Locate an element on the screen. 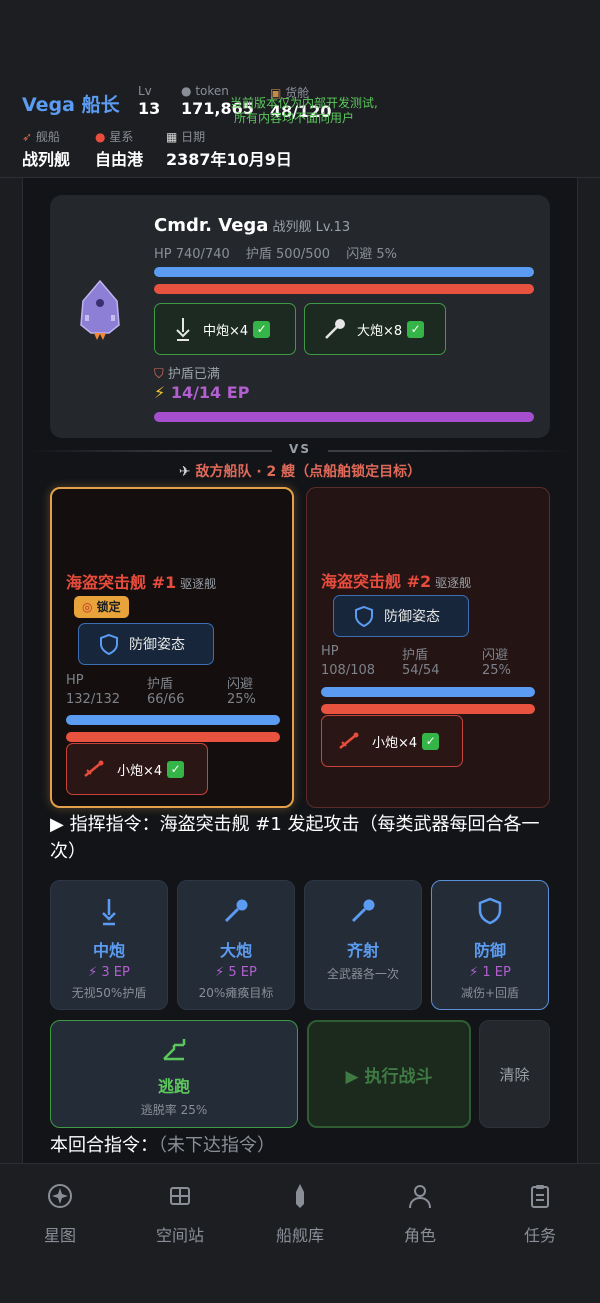 Image resolution: width=600 pixels, height=1303 pixels. player-name: Cmdr. Vega 战列舰 Lv.13 is located at coordinates (252, 225).